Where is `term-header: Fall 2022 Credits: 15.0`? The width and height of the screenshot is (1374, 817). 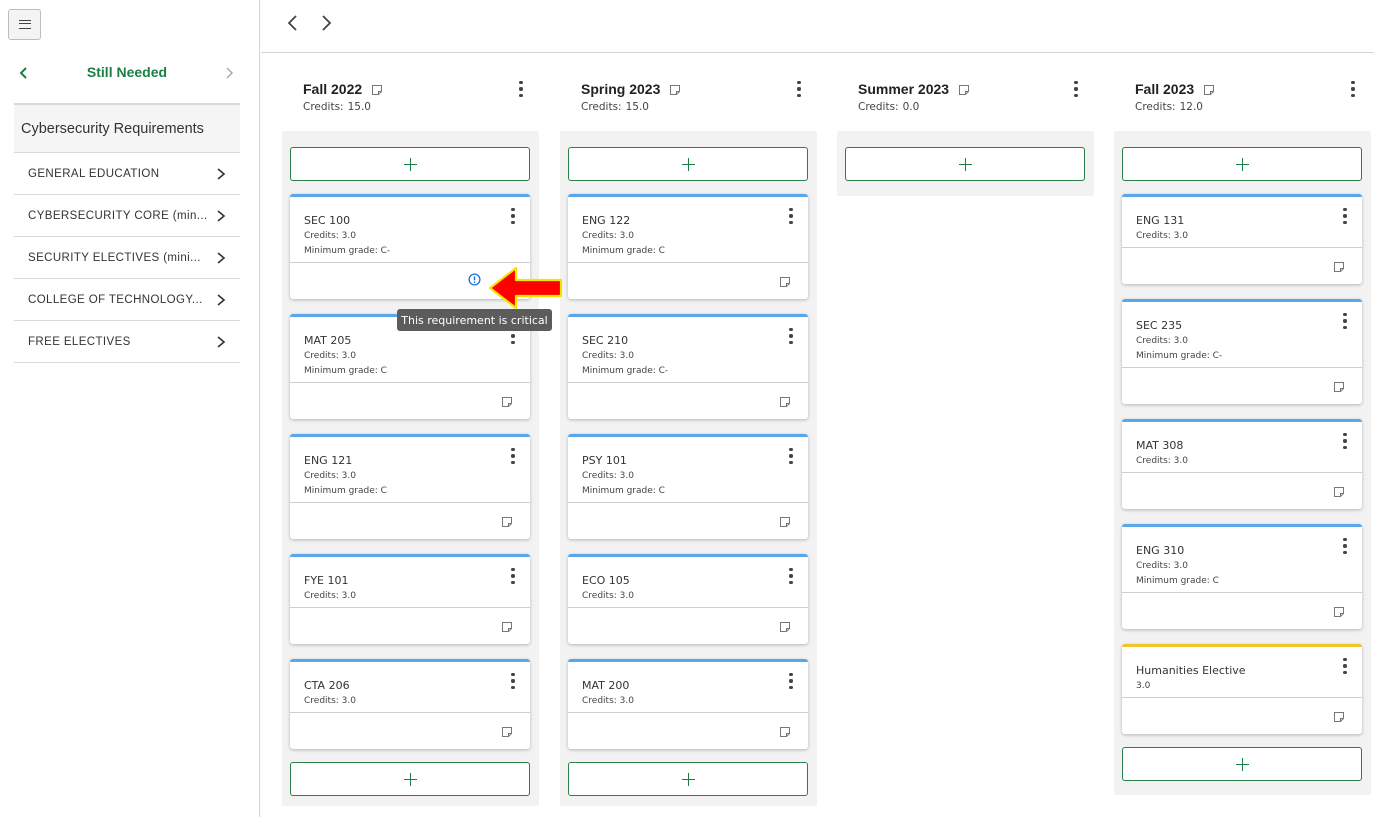 term-header: Fall 2022 Credits: 15.0 is located at coordinates (410, 100).